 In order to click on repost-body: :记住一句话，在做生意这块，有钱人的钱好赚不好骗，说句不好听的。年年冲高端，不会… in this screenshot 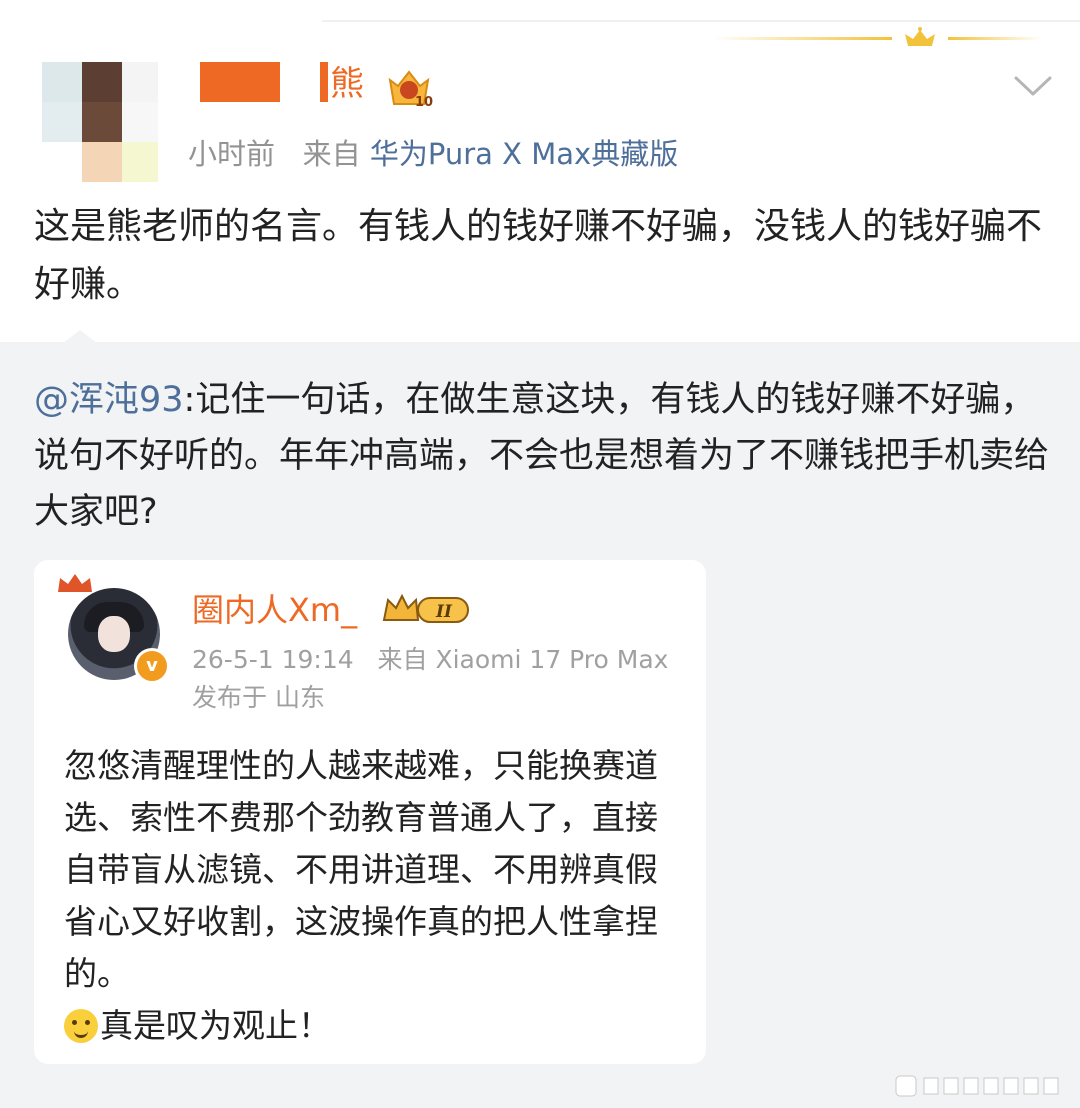, I will do `click(542, 456)`.